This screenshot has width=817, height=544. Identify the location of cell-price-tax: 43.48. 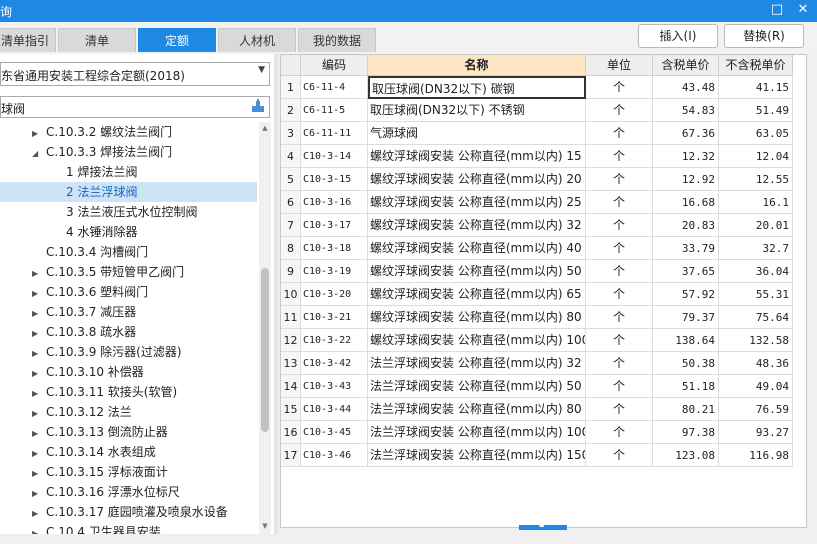
(686, 87).